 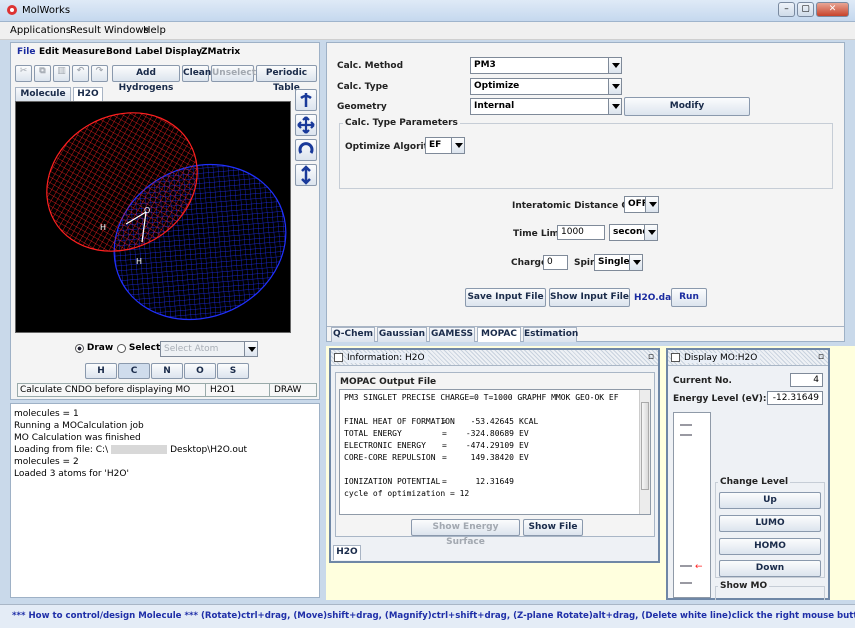 What do you see at coordinates (786, 9) in the screenshot?
I see `minimize-button: –` at bounding box center [786, 9].